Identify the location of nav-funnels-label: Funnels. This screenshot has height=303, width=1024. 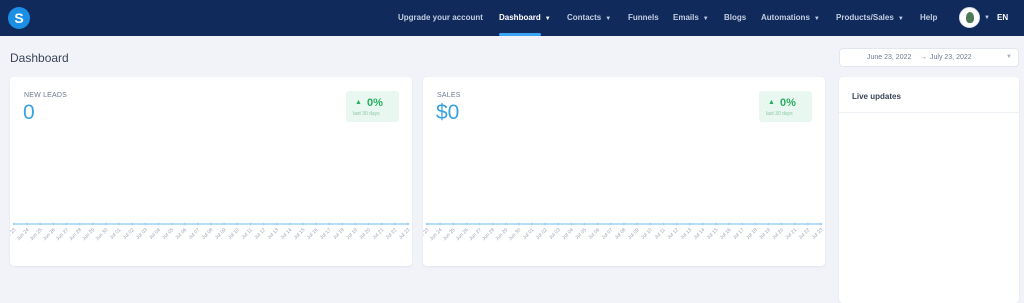
(643, 17).